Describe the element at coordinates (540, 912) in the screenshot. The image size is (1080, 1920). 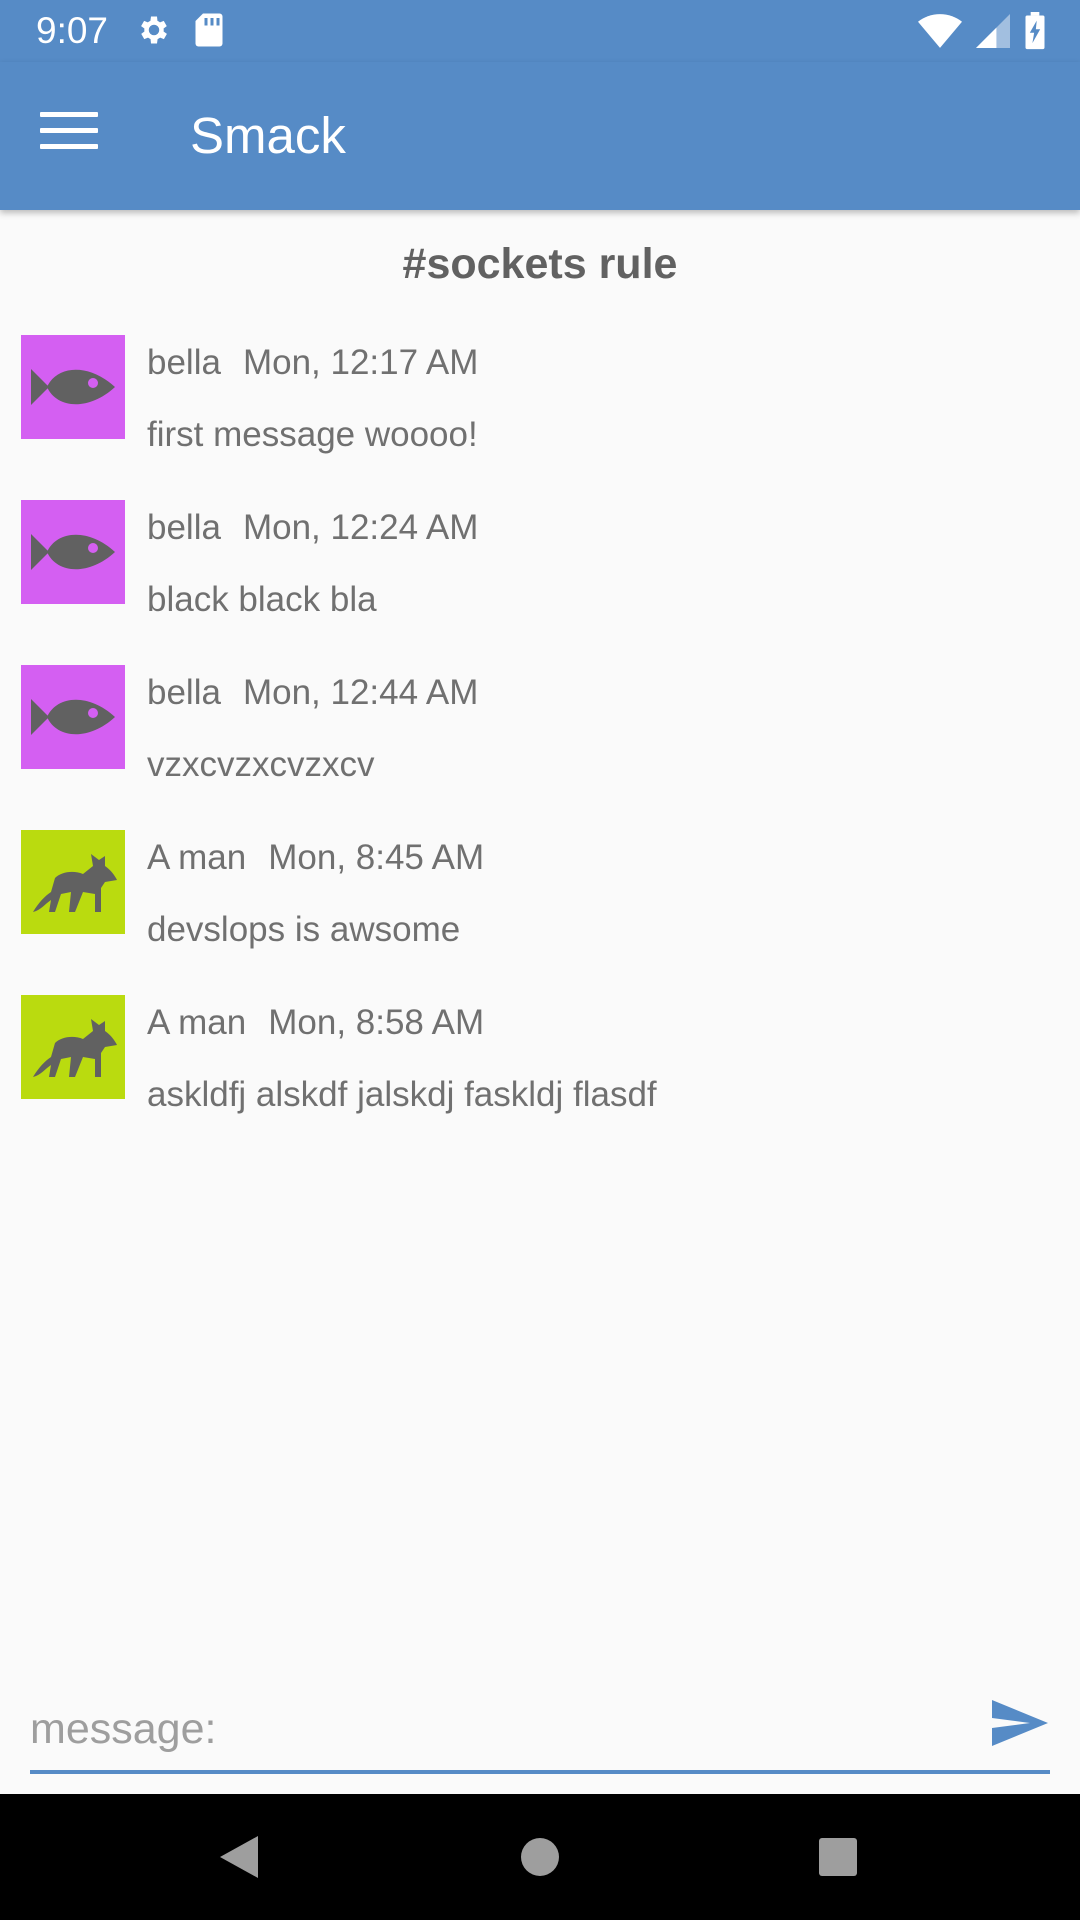
I see `message-item: A man Mon, 8:45 AM devslops is awsome` at that location.